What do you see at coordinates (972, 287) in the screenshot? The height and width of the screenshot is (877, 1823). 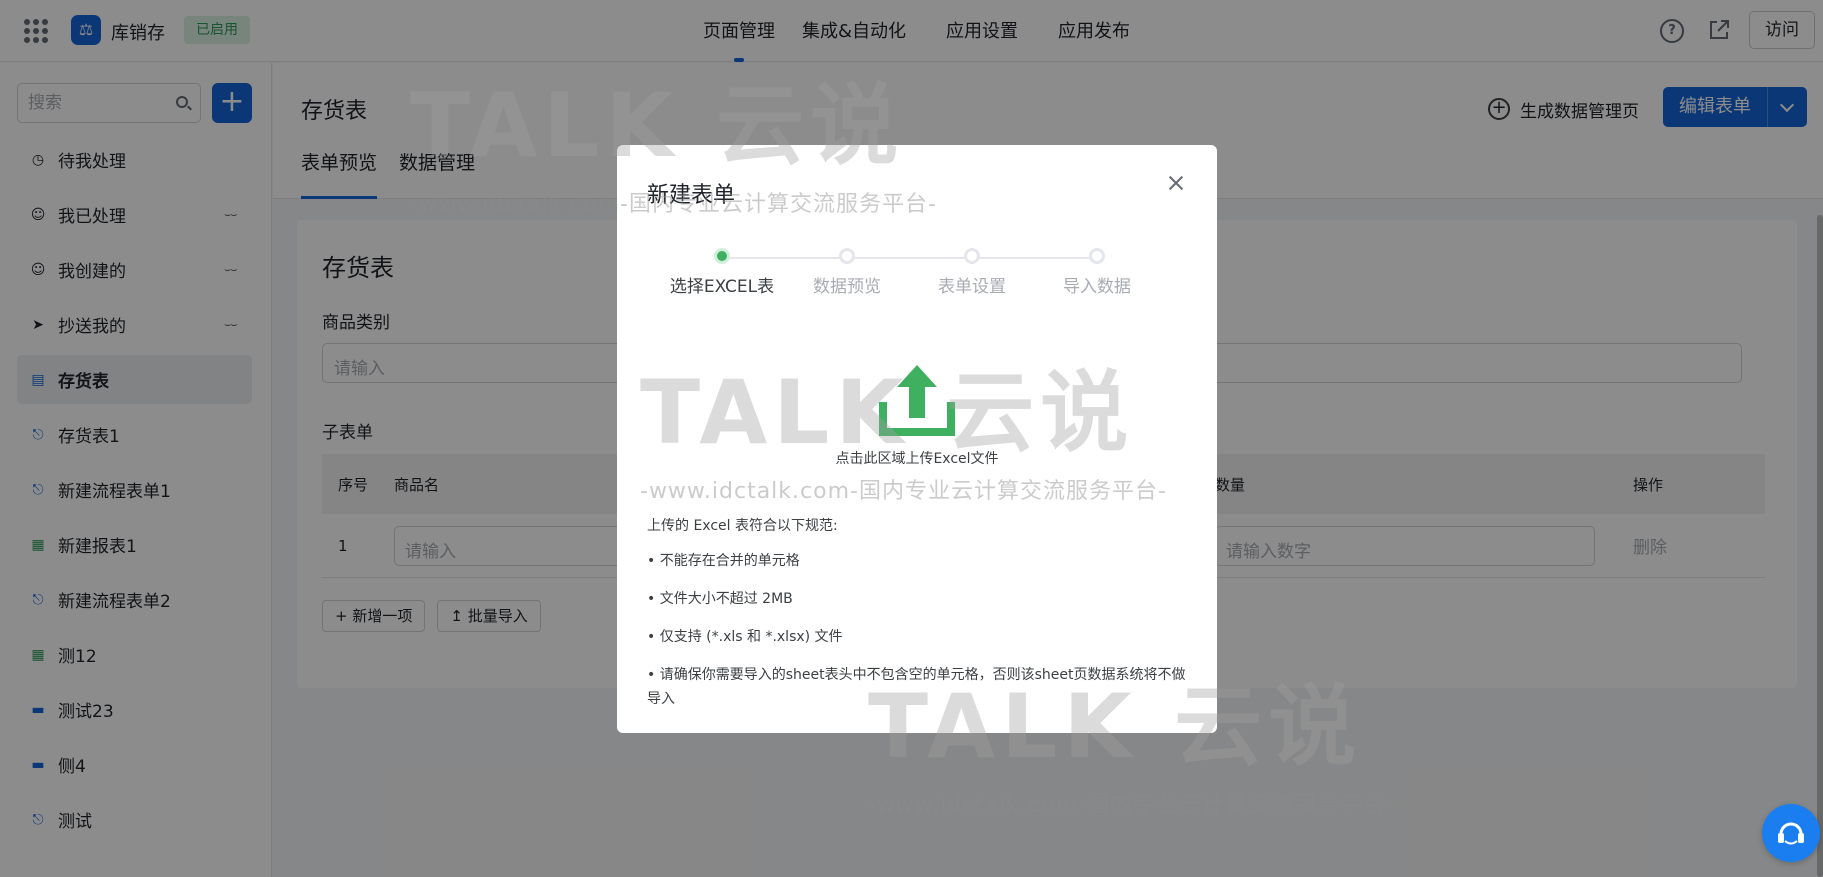 I see `step-label: 表单设置` at bounding box center [972, 287].